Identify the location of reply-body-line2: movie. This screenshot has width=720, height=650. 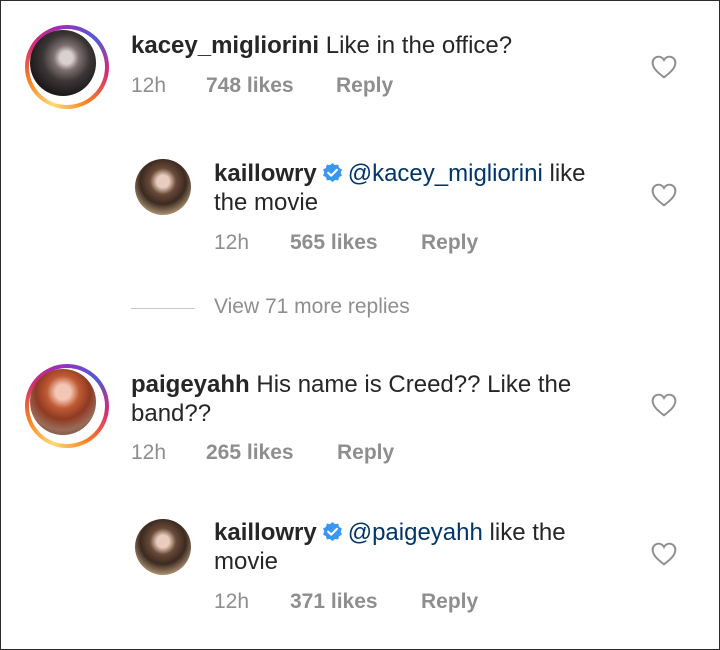
(246, 561).